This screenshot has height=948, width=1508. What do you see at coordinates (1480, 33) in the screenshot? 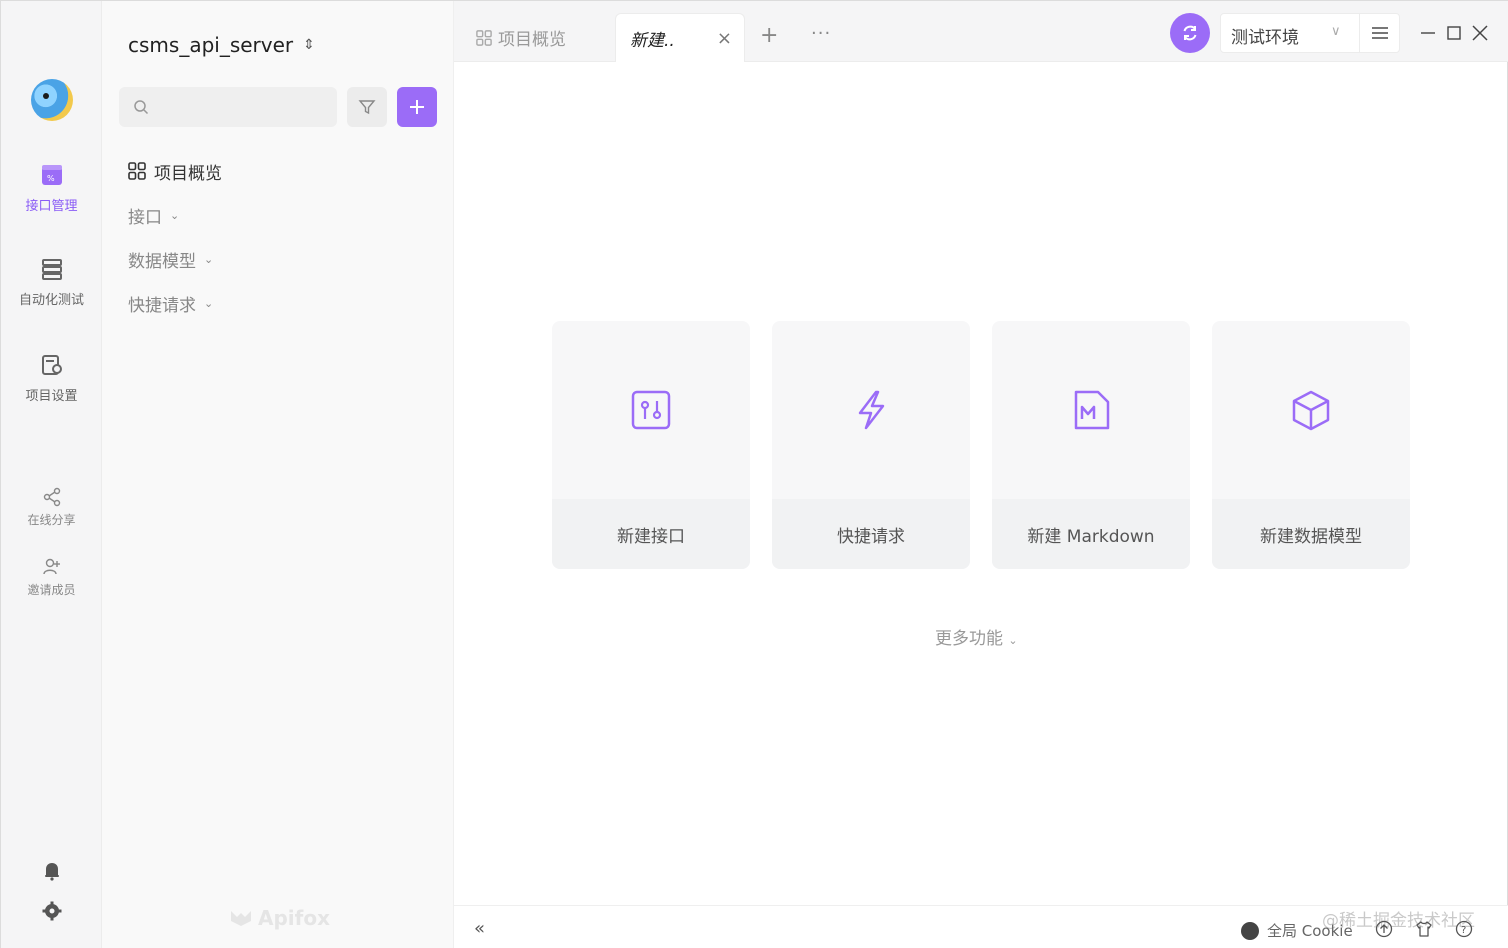
I see `close-window-icon` at bounding box center [1480, 33].